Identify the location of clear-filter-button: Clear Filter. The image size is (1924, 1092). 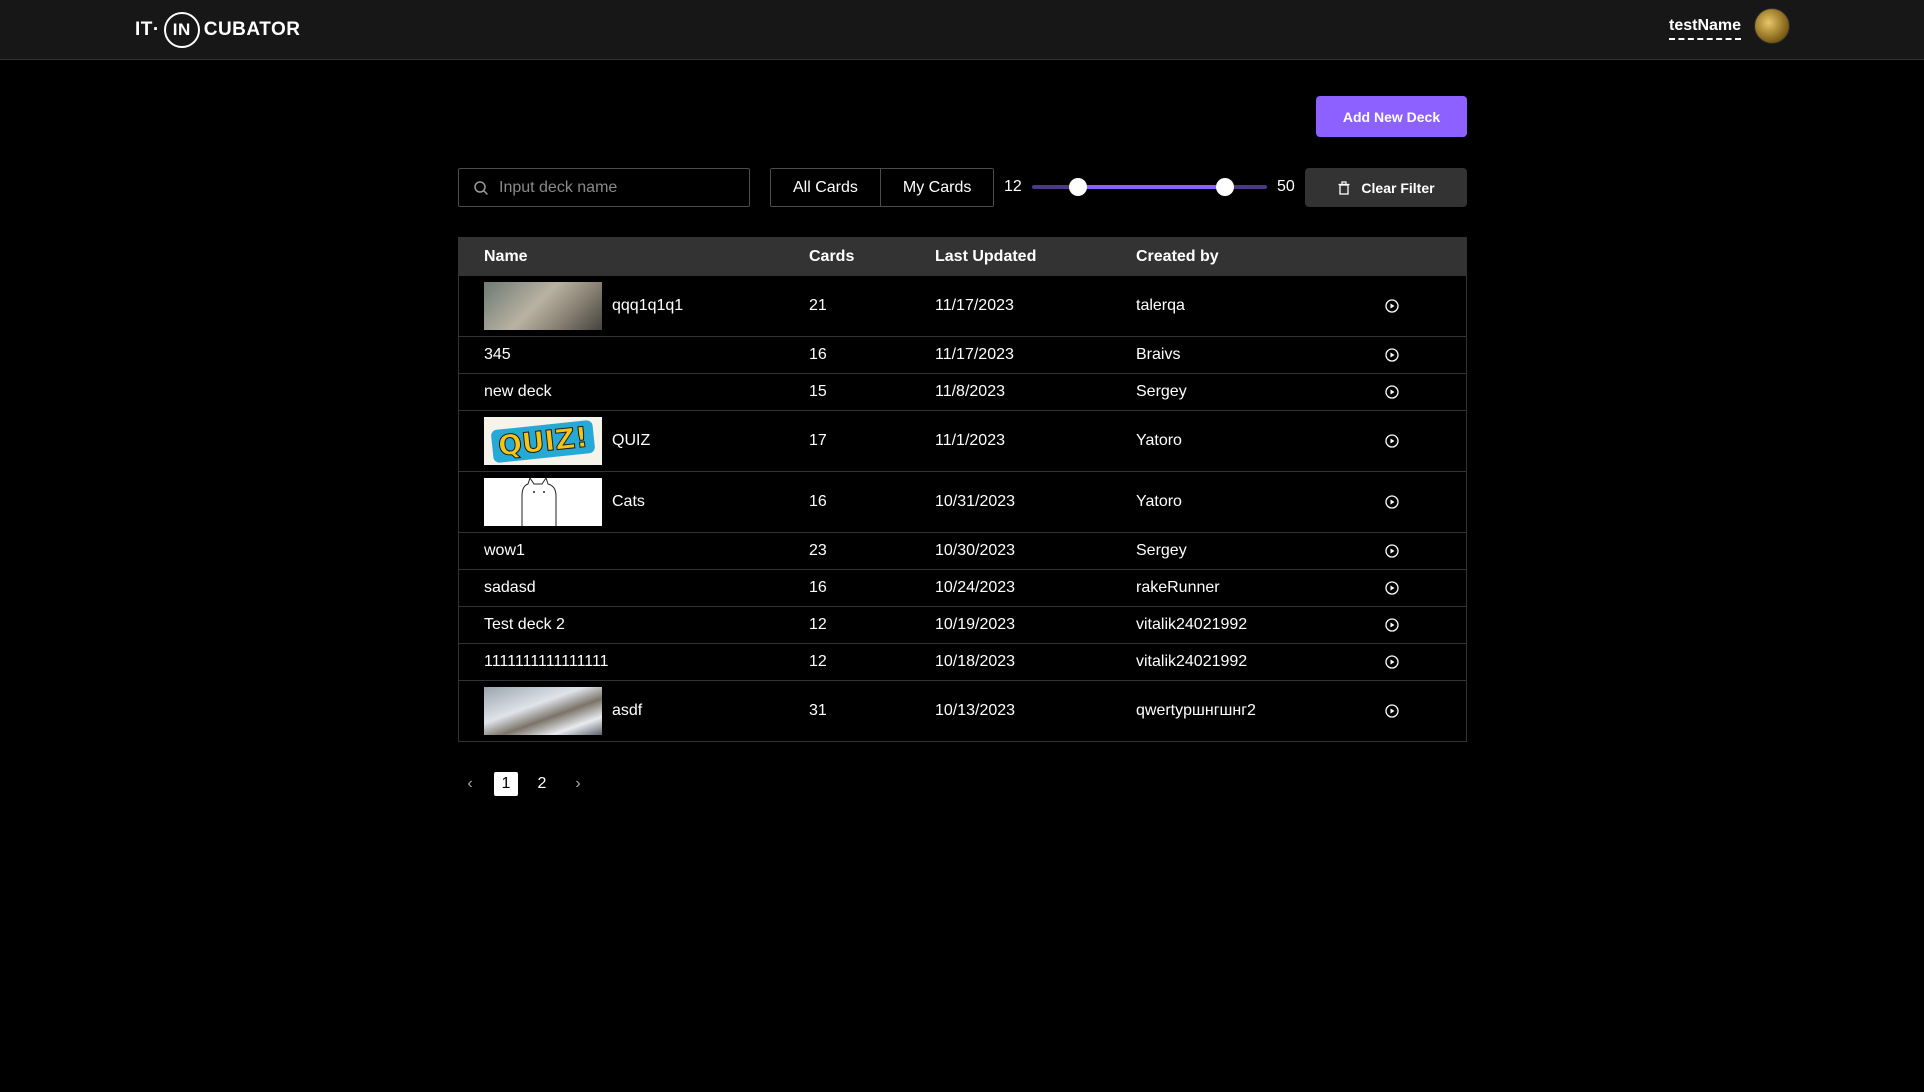
(1386, 187).